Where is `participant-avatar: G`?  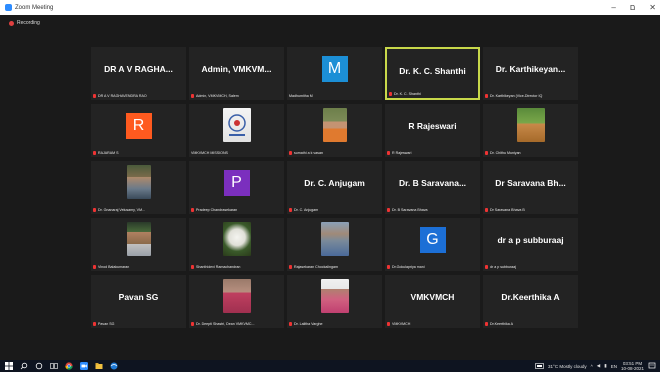 participant-avatar: G is located at coordinates (432, 240).